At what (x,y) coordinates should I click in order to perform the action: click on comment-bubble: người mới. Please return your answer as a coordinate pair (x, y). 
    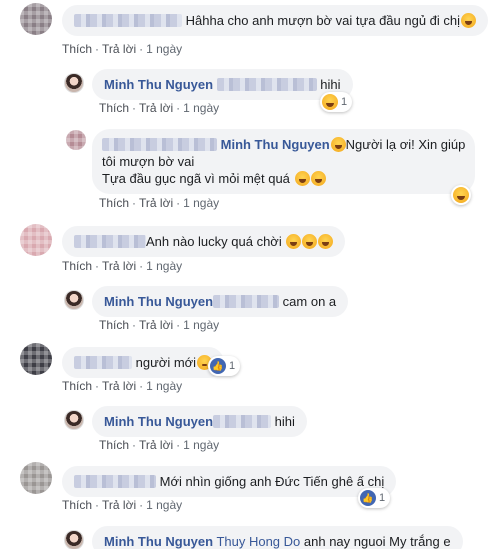
    Looking at the image, I should click on (143, 362).